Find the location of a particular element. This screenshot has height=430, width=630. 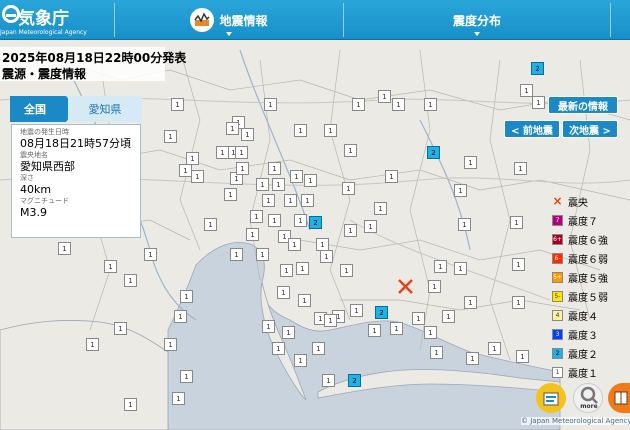

next-earthquake-button: 次地震 > is located at coordinates (590, 129).